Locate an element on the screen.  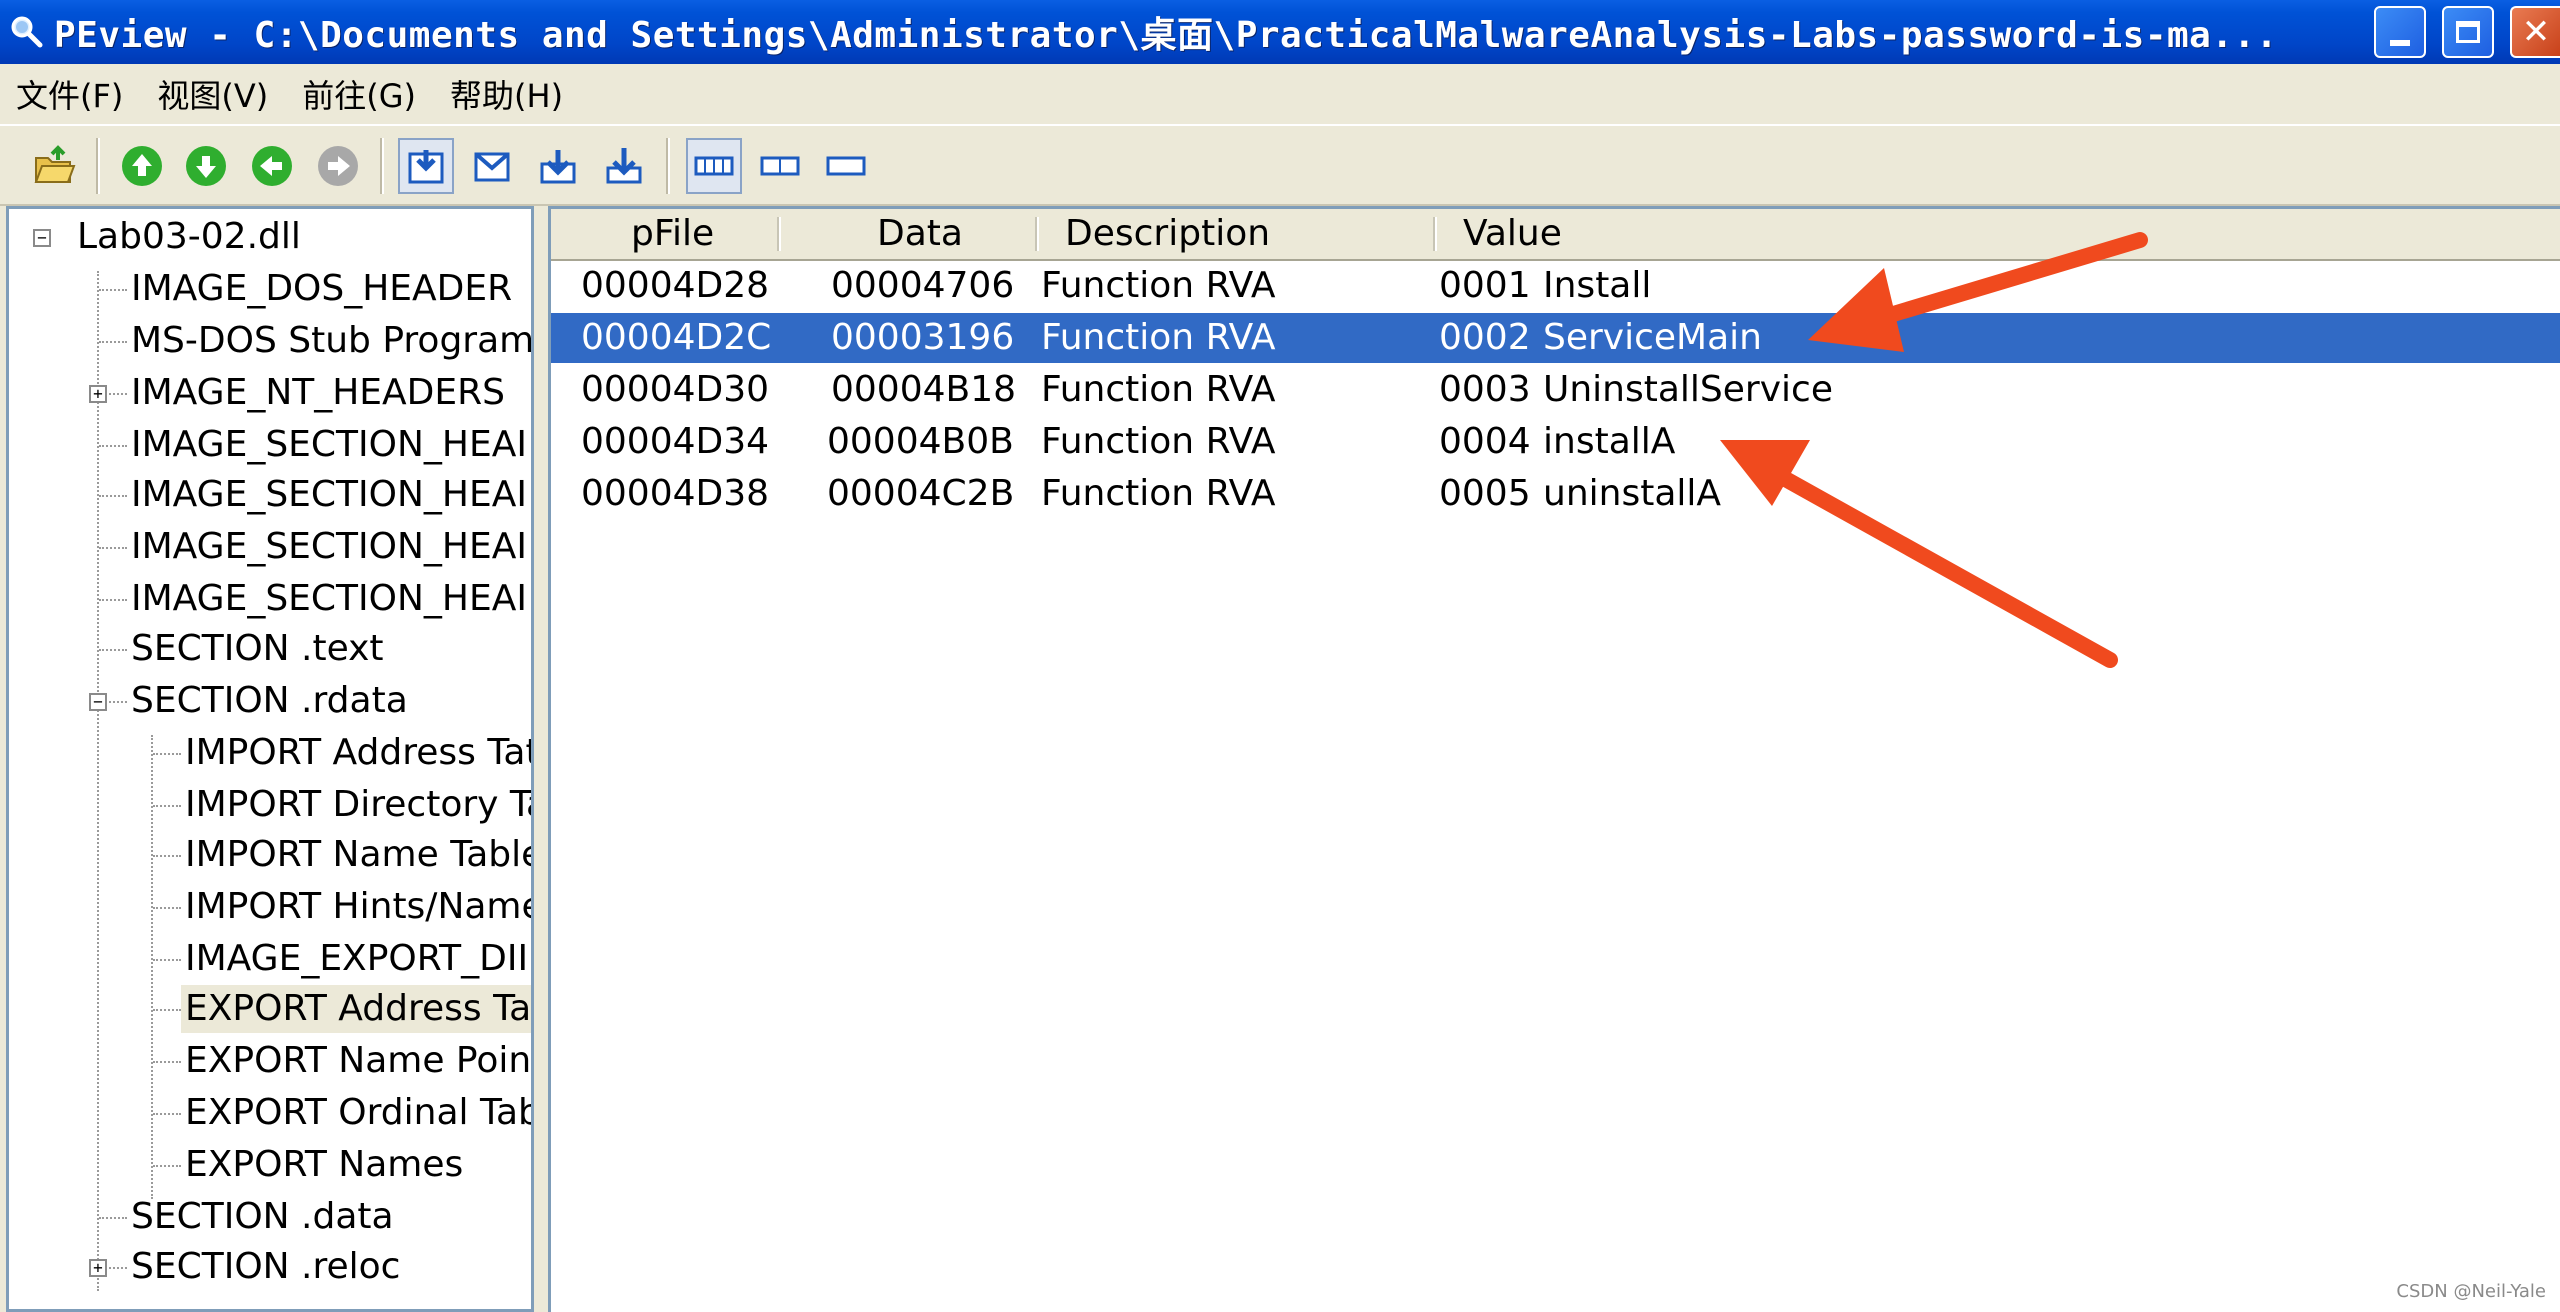
tree-item: SECTION .rdata is located at coordinates (269, 701).